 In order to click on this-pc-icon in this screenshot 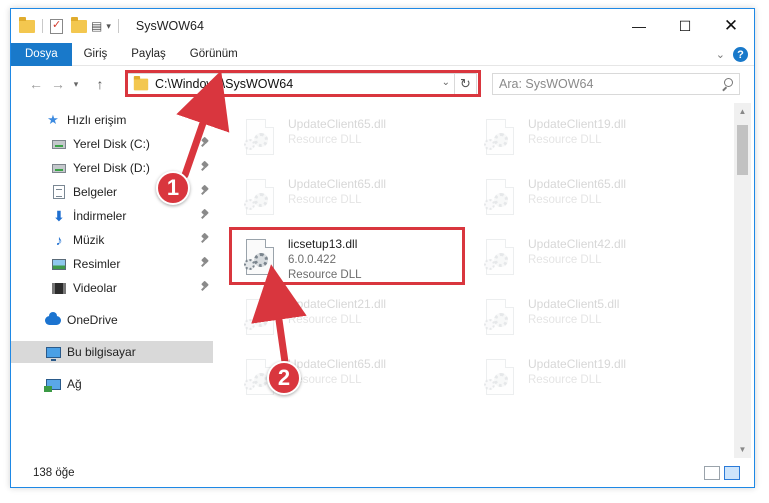, I will do `click(53, 352)`.